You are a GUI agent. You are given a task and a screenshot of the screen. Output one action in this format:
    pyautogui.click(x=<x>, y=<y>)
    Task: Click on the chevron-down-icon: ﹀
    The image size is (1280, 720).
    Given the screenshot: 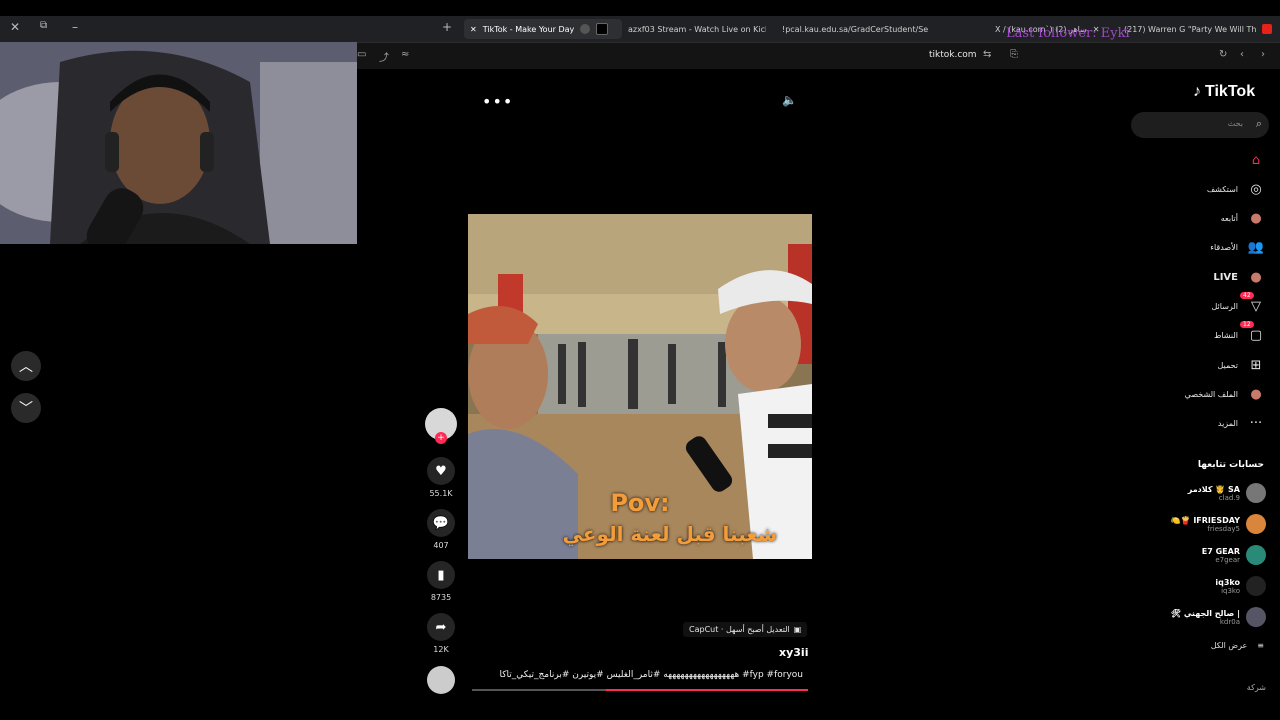 What is the action you would take?
    pyautogui.click(x=26, y=409)
    